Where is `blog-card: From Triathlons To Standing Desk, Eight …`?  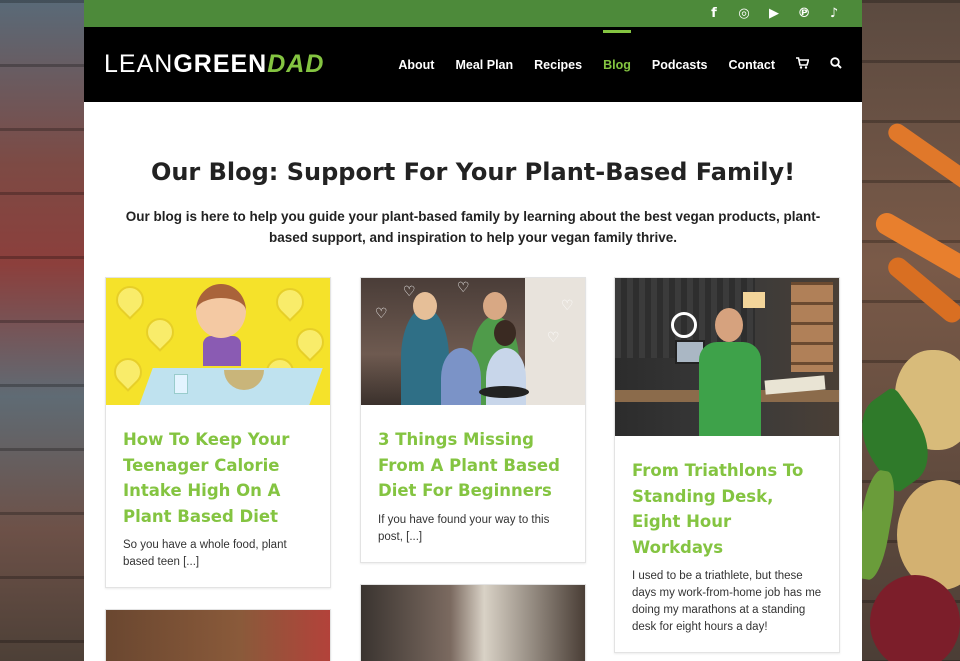 blog-card: From Triathlons To Standing Desk, Eight … is located at coordinates (727, 465).